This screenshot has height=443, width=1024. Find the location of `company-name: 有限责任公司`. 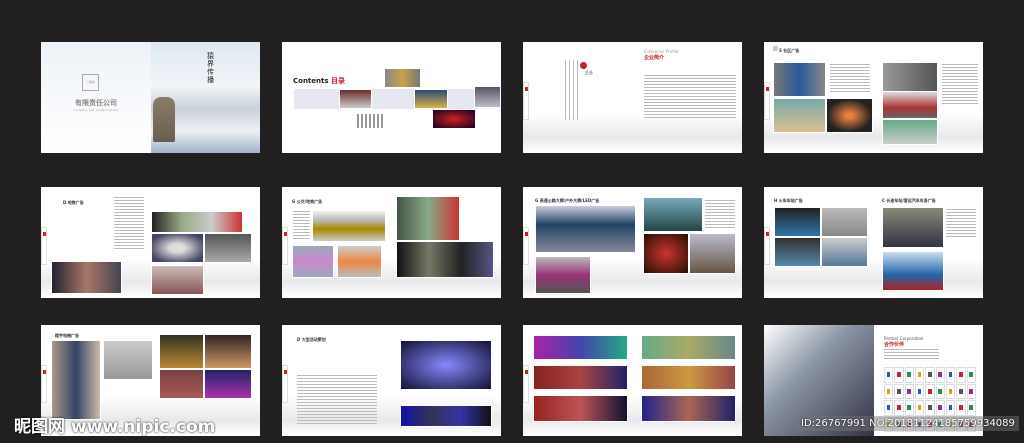

company-name: 有限责任公司 is located at coordinates (96, 103).